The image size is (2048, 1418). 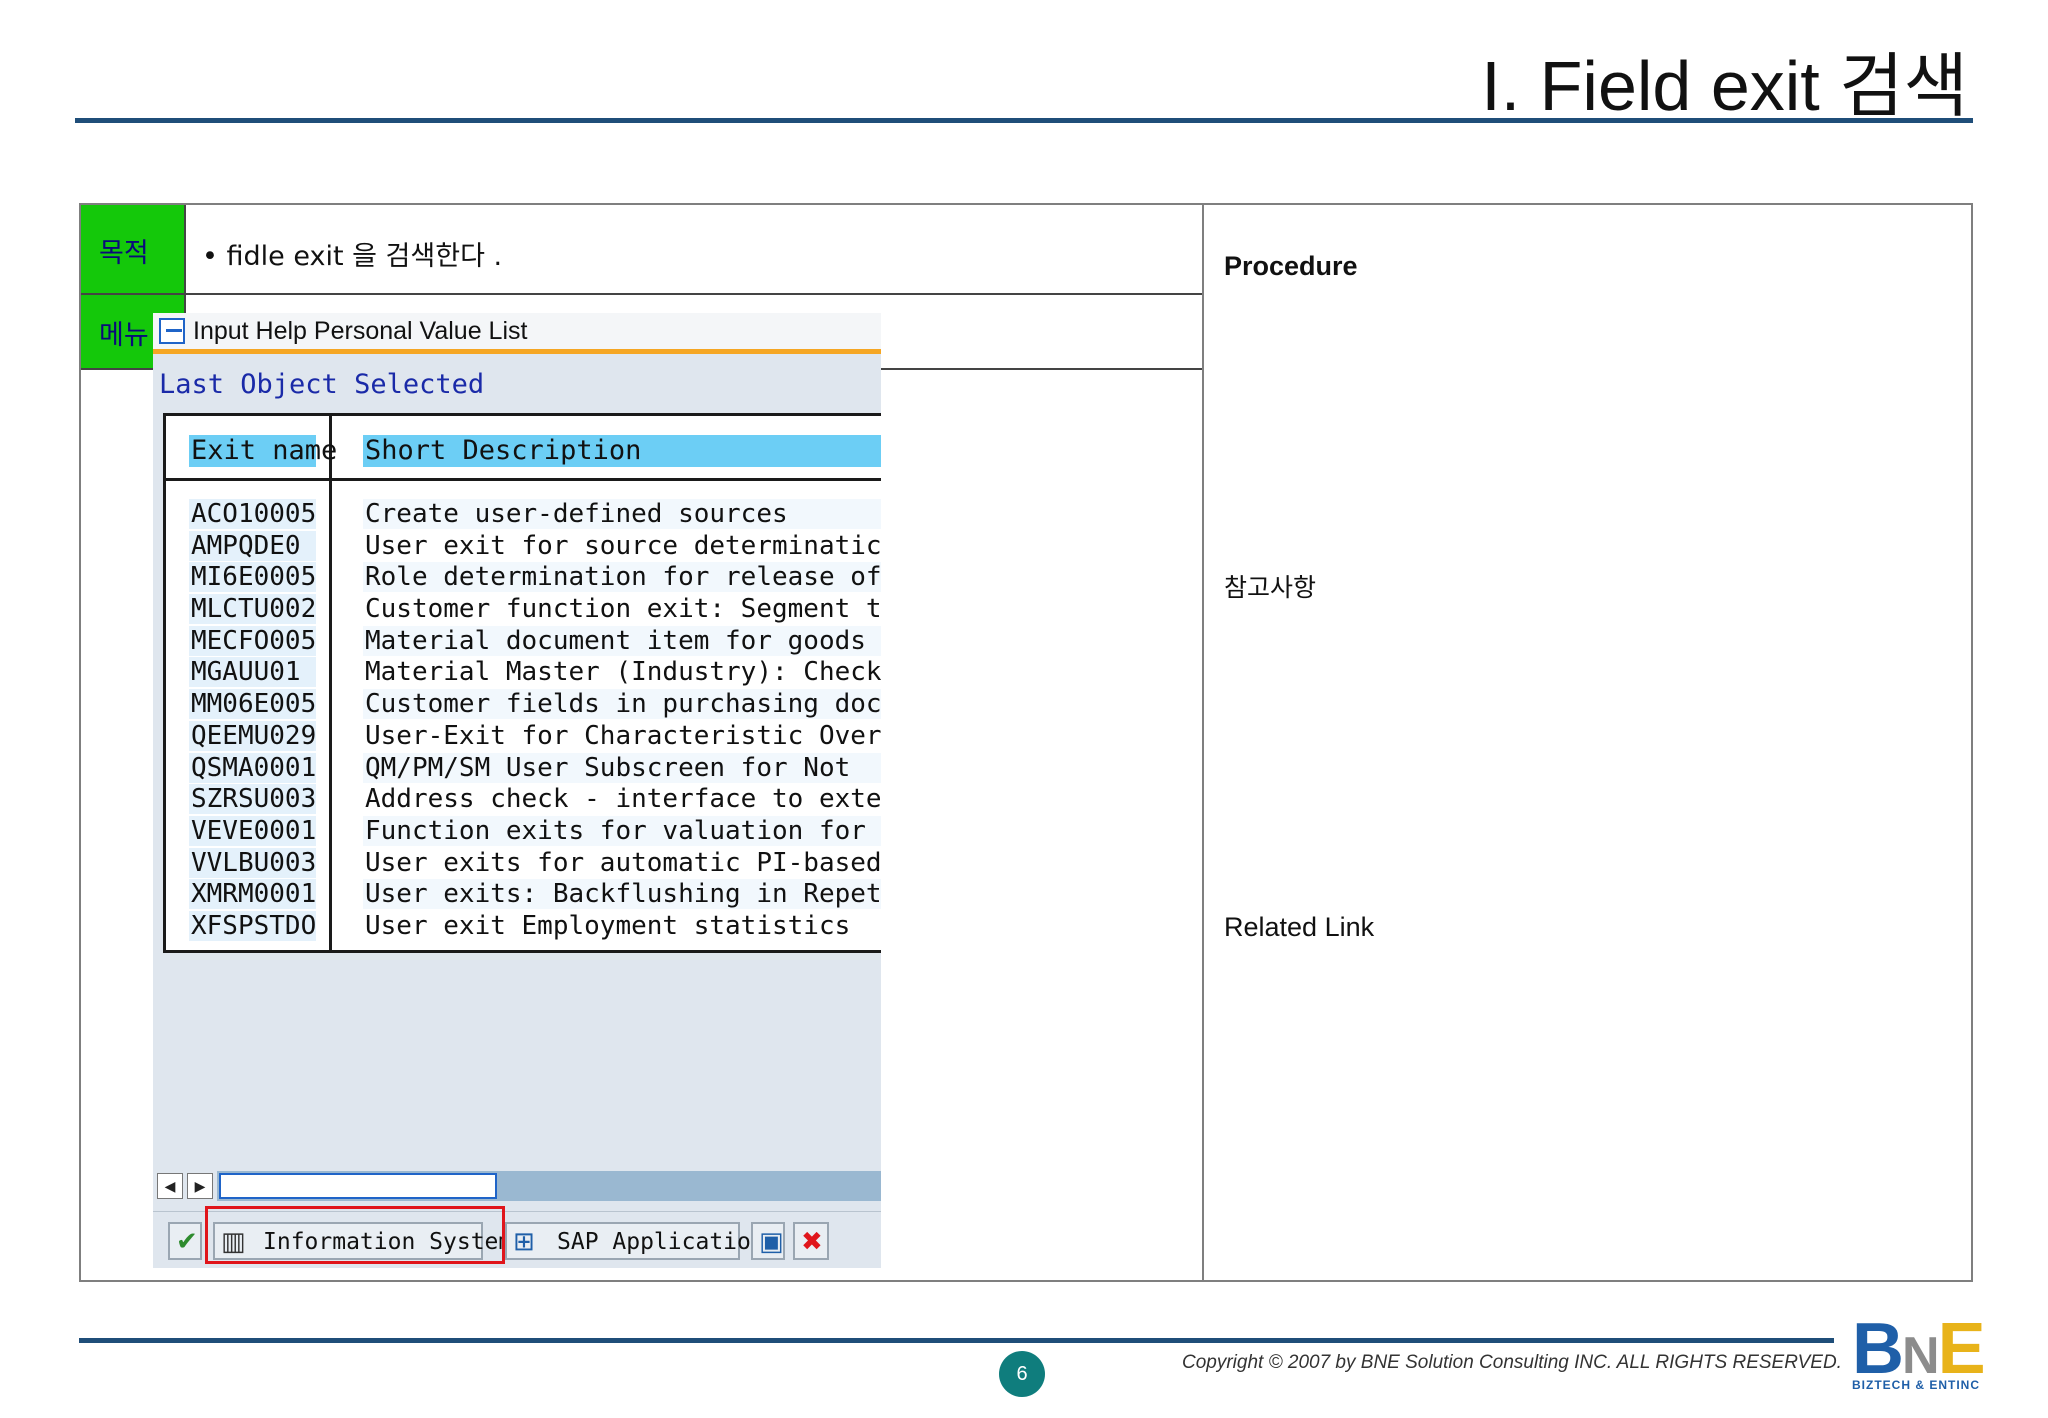 What do you see at coordinates (641, 294) in the screenshot?
I see `row-divider` at bounding box center [641, 294].